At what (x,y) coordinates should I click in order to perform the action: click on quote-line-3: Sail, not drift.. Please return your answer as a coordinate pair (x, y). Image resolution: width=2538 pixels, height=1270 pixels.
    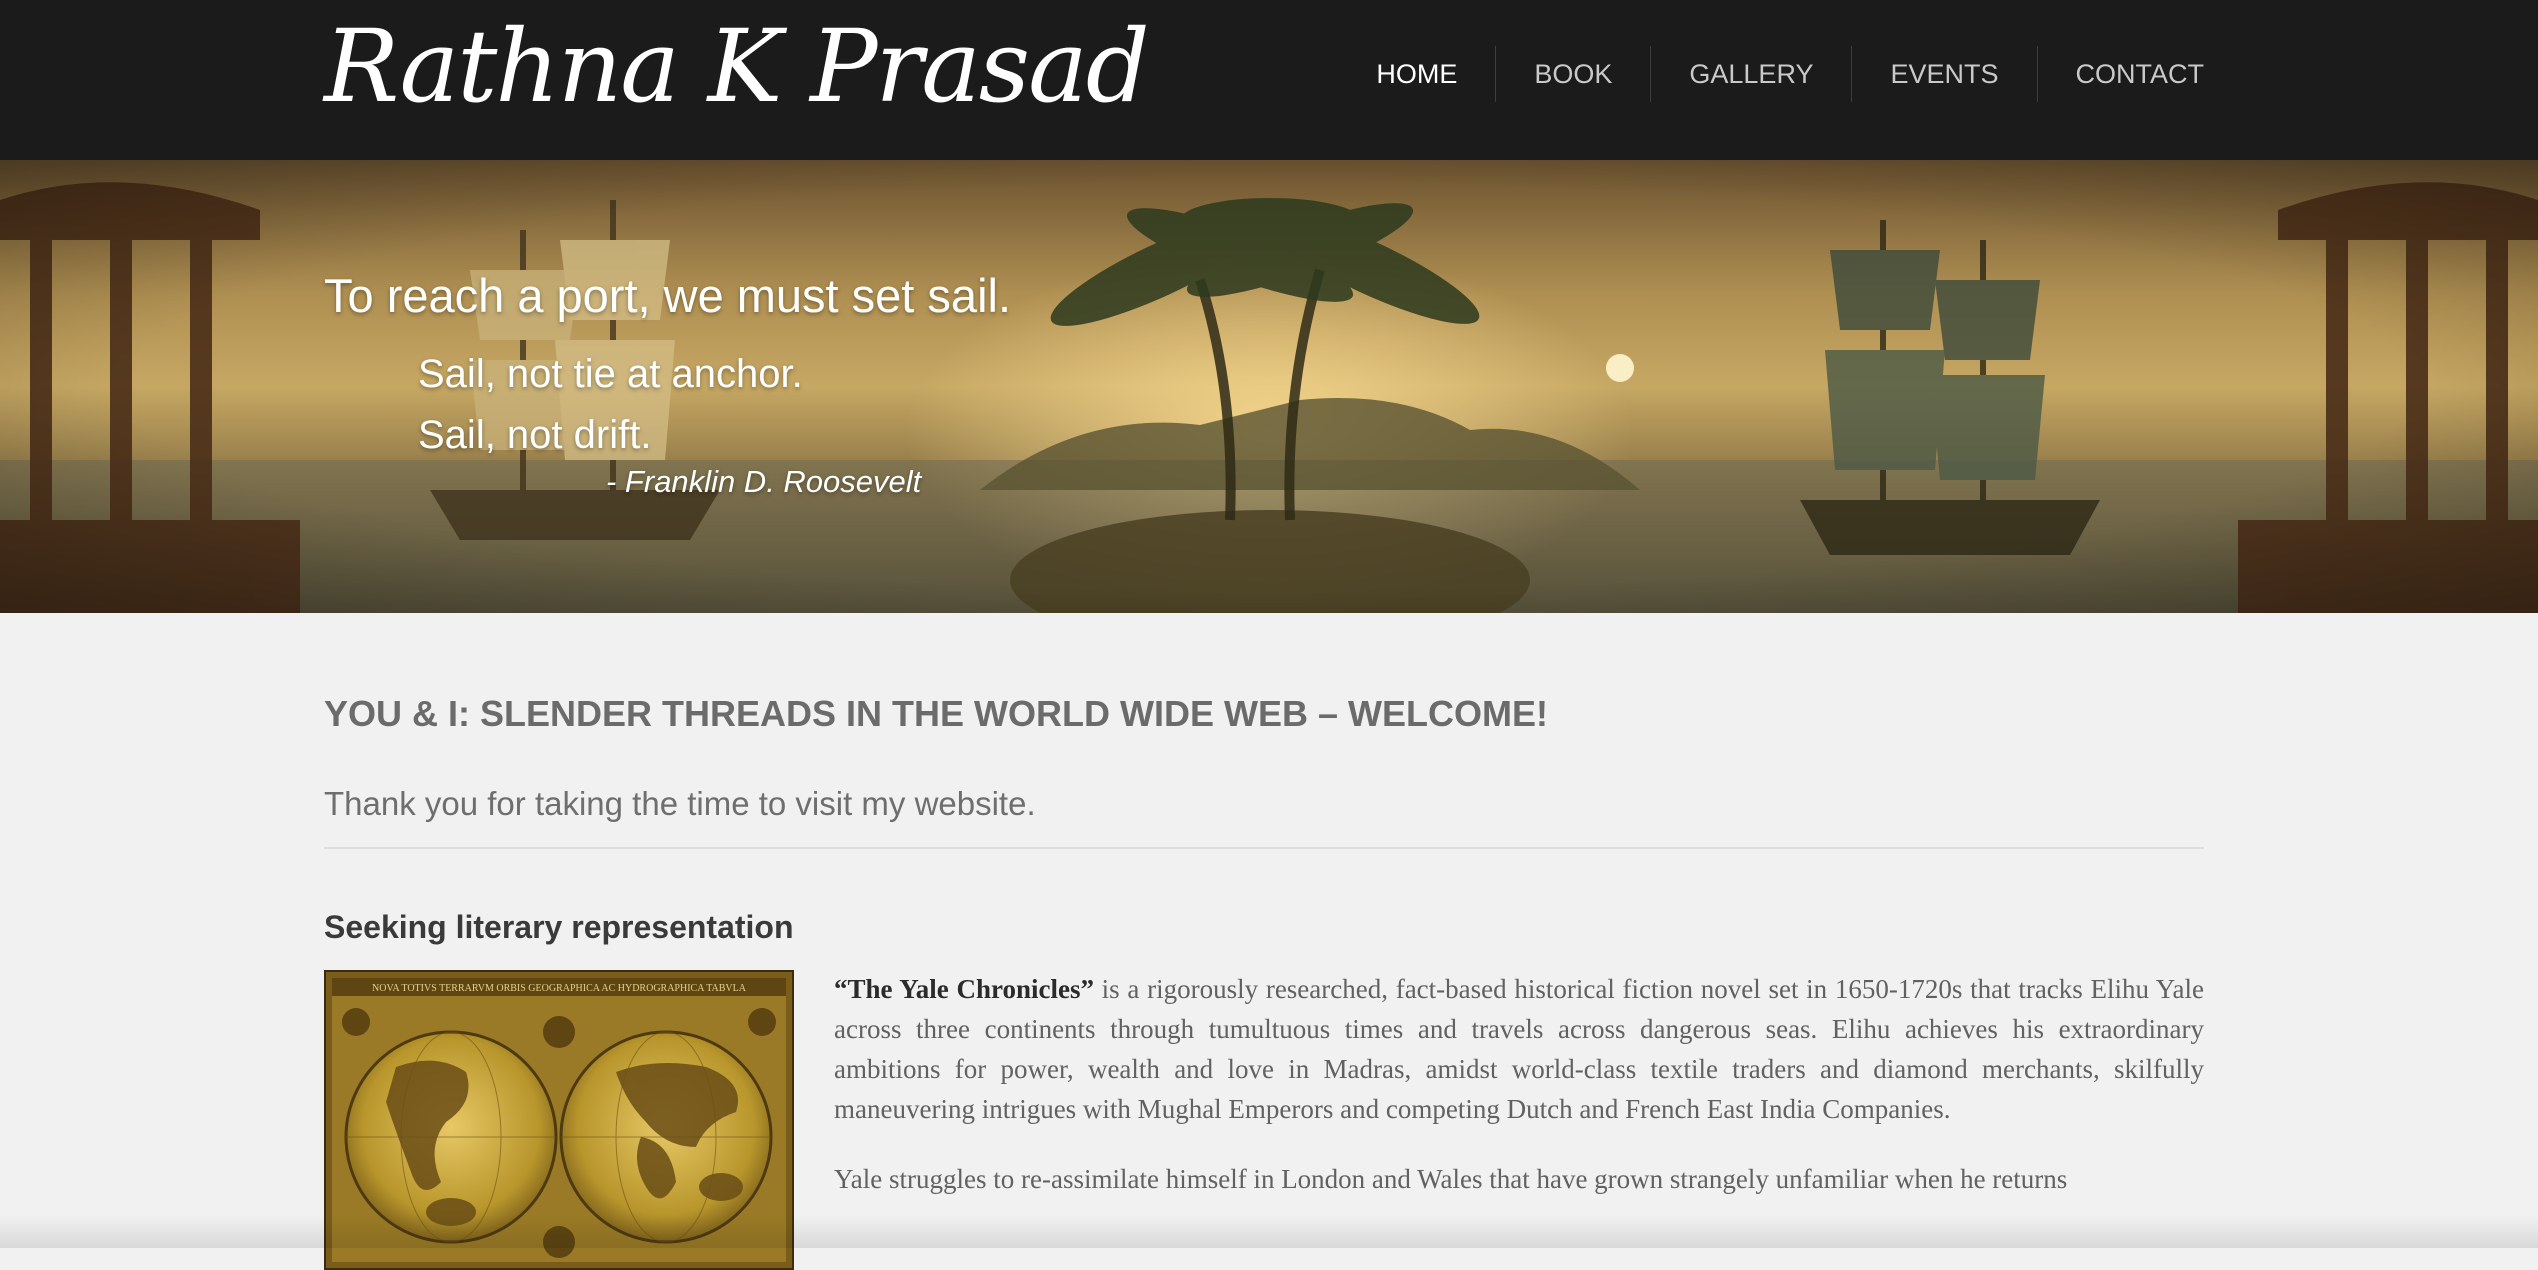
    Looking at the image, I should click on (535, 435).